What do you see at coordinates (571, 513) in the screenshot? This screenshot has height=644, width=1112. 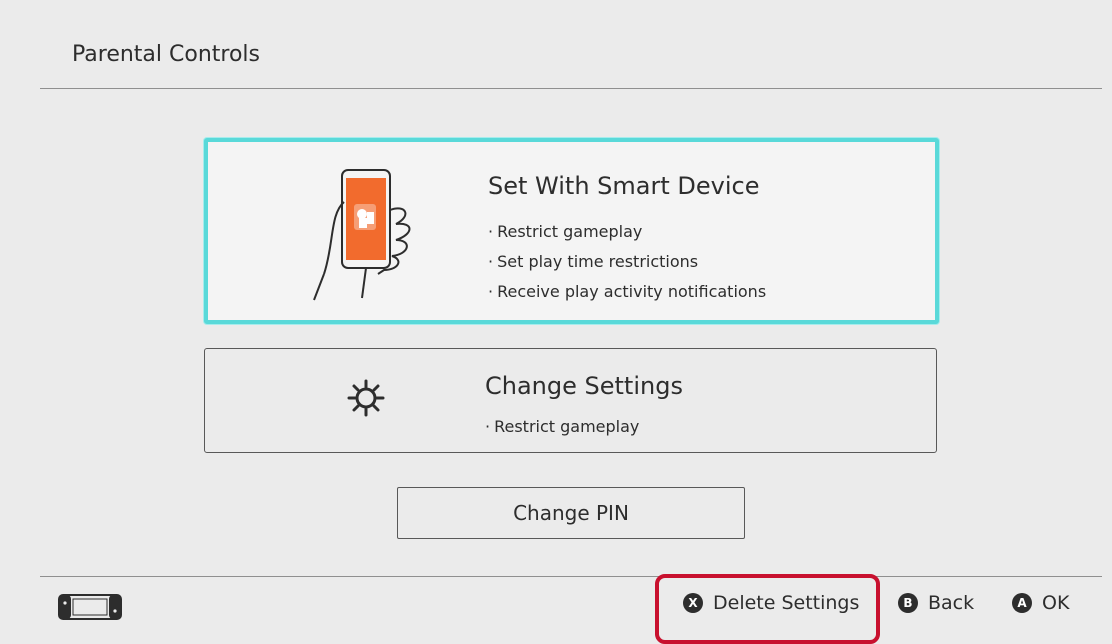 I see `change-pin-button: Change PIN` at bounding box center [571, 513].